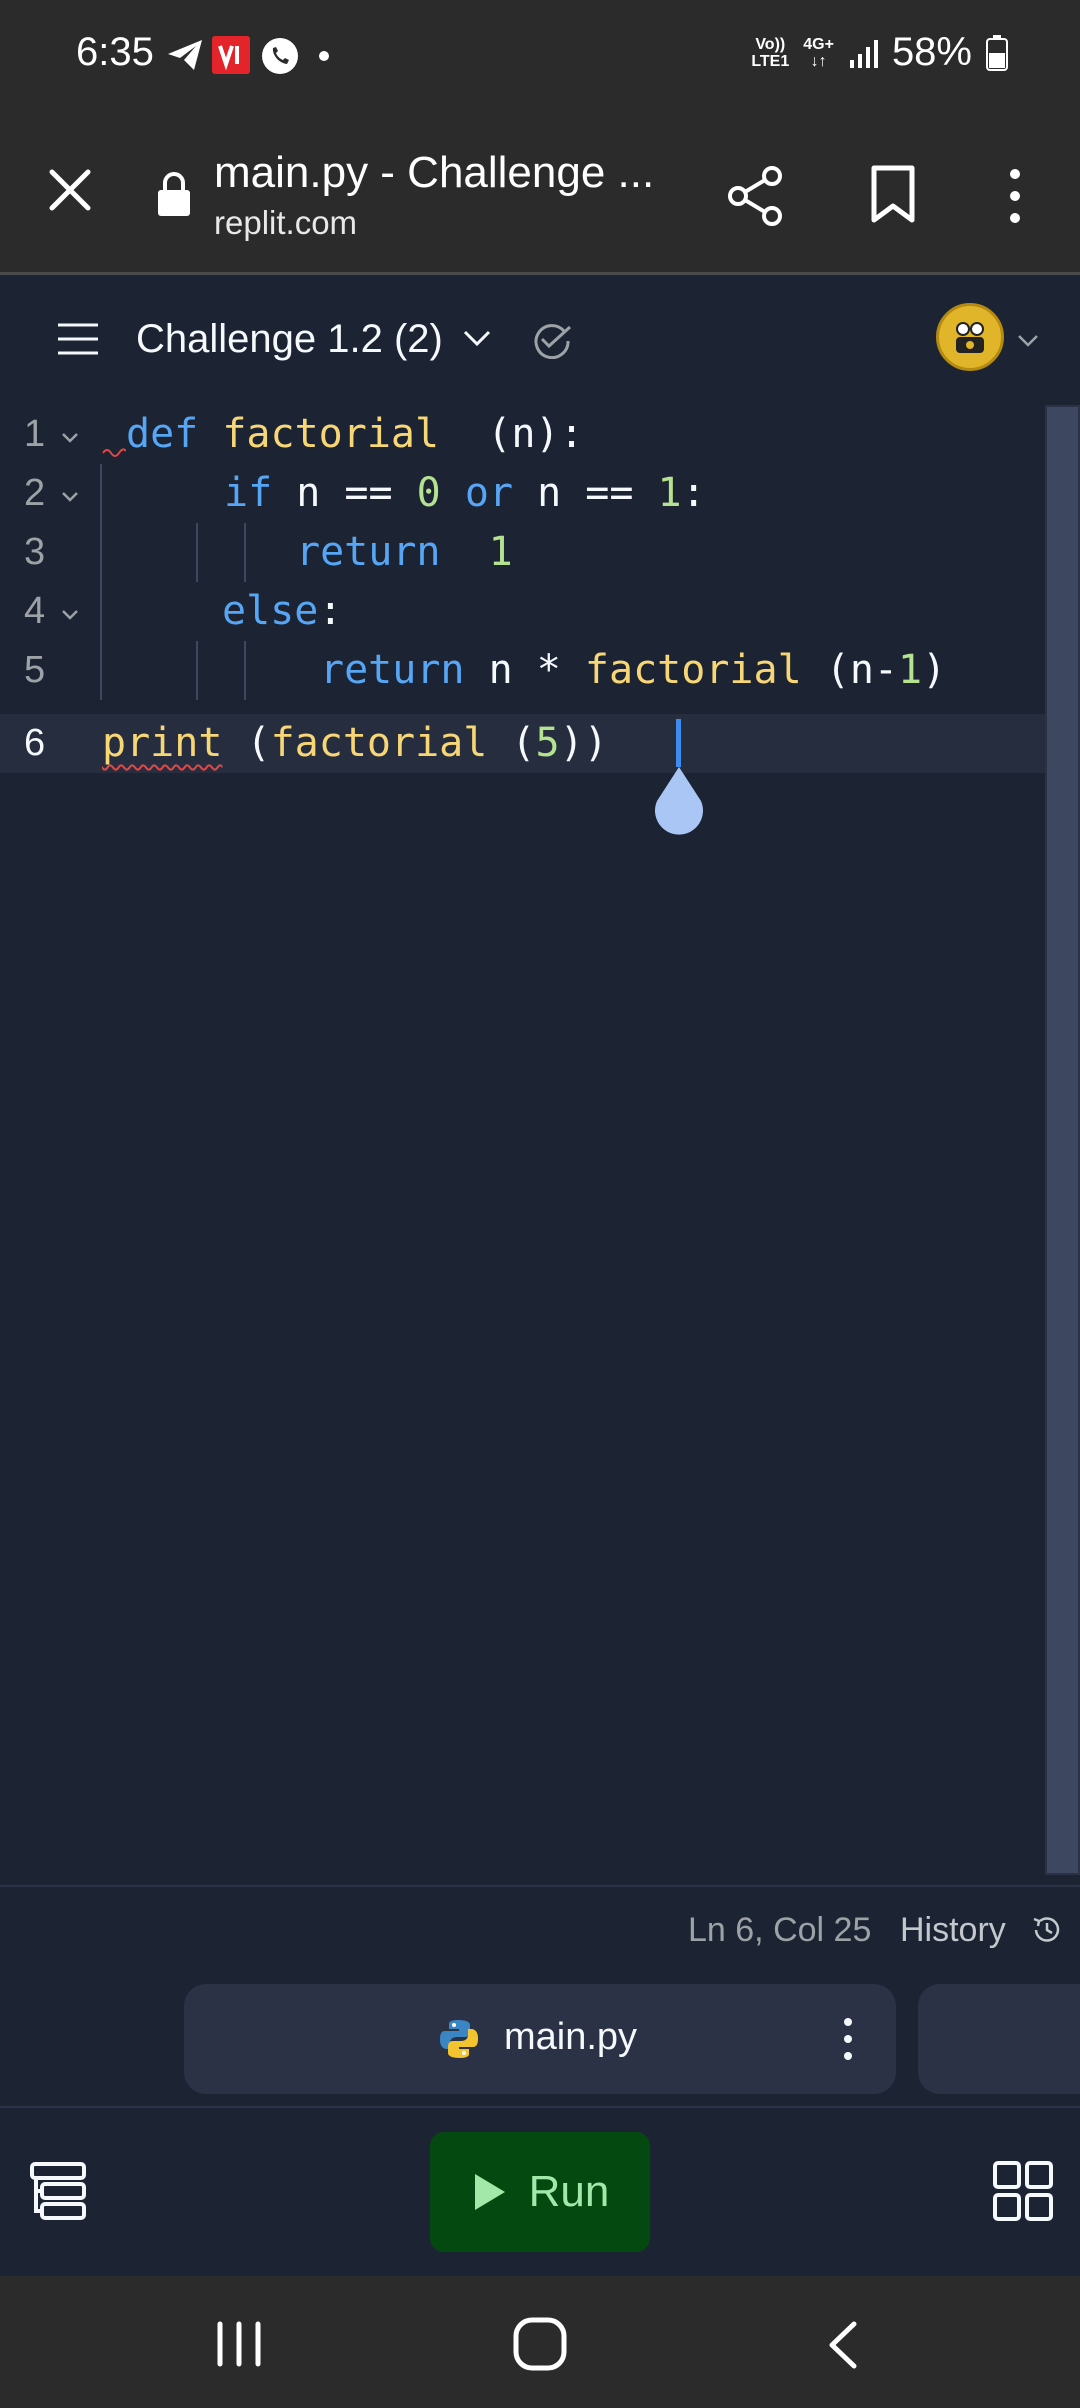  I want to click on code-text: else:, so click(282, 611).